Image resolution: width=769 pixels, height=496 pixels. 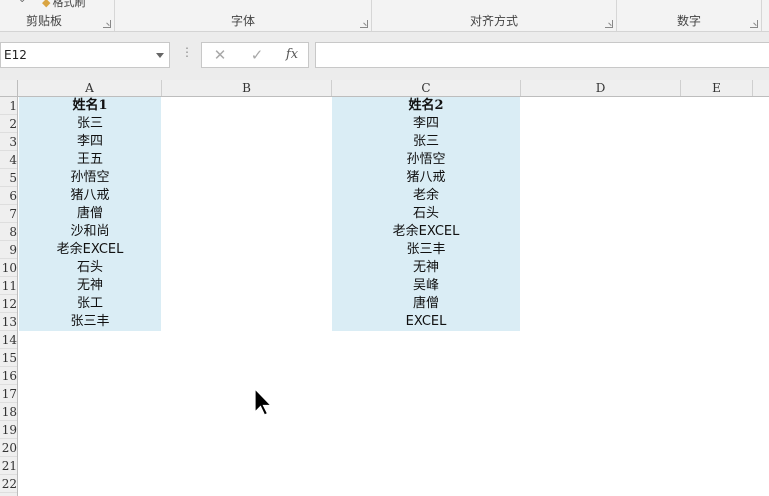 I want to click on cell-a: 老余EXCEL, so click(x=90, y=250).